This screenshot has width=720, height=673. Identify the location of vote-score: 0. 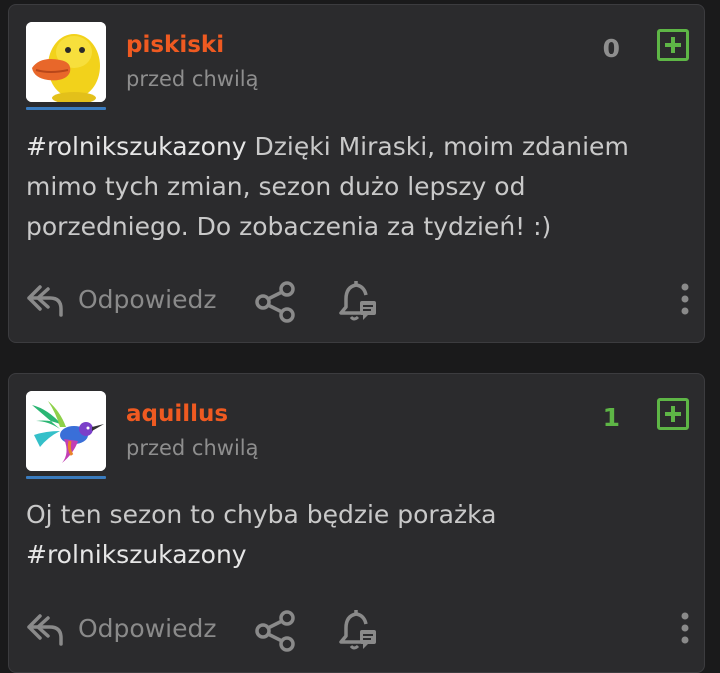
(611, 48).